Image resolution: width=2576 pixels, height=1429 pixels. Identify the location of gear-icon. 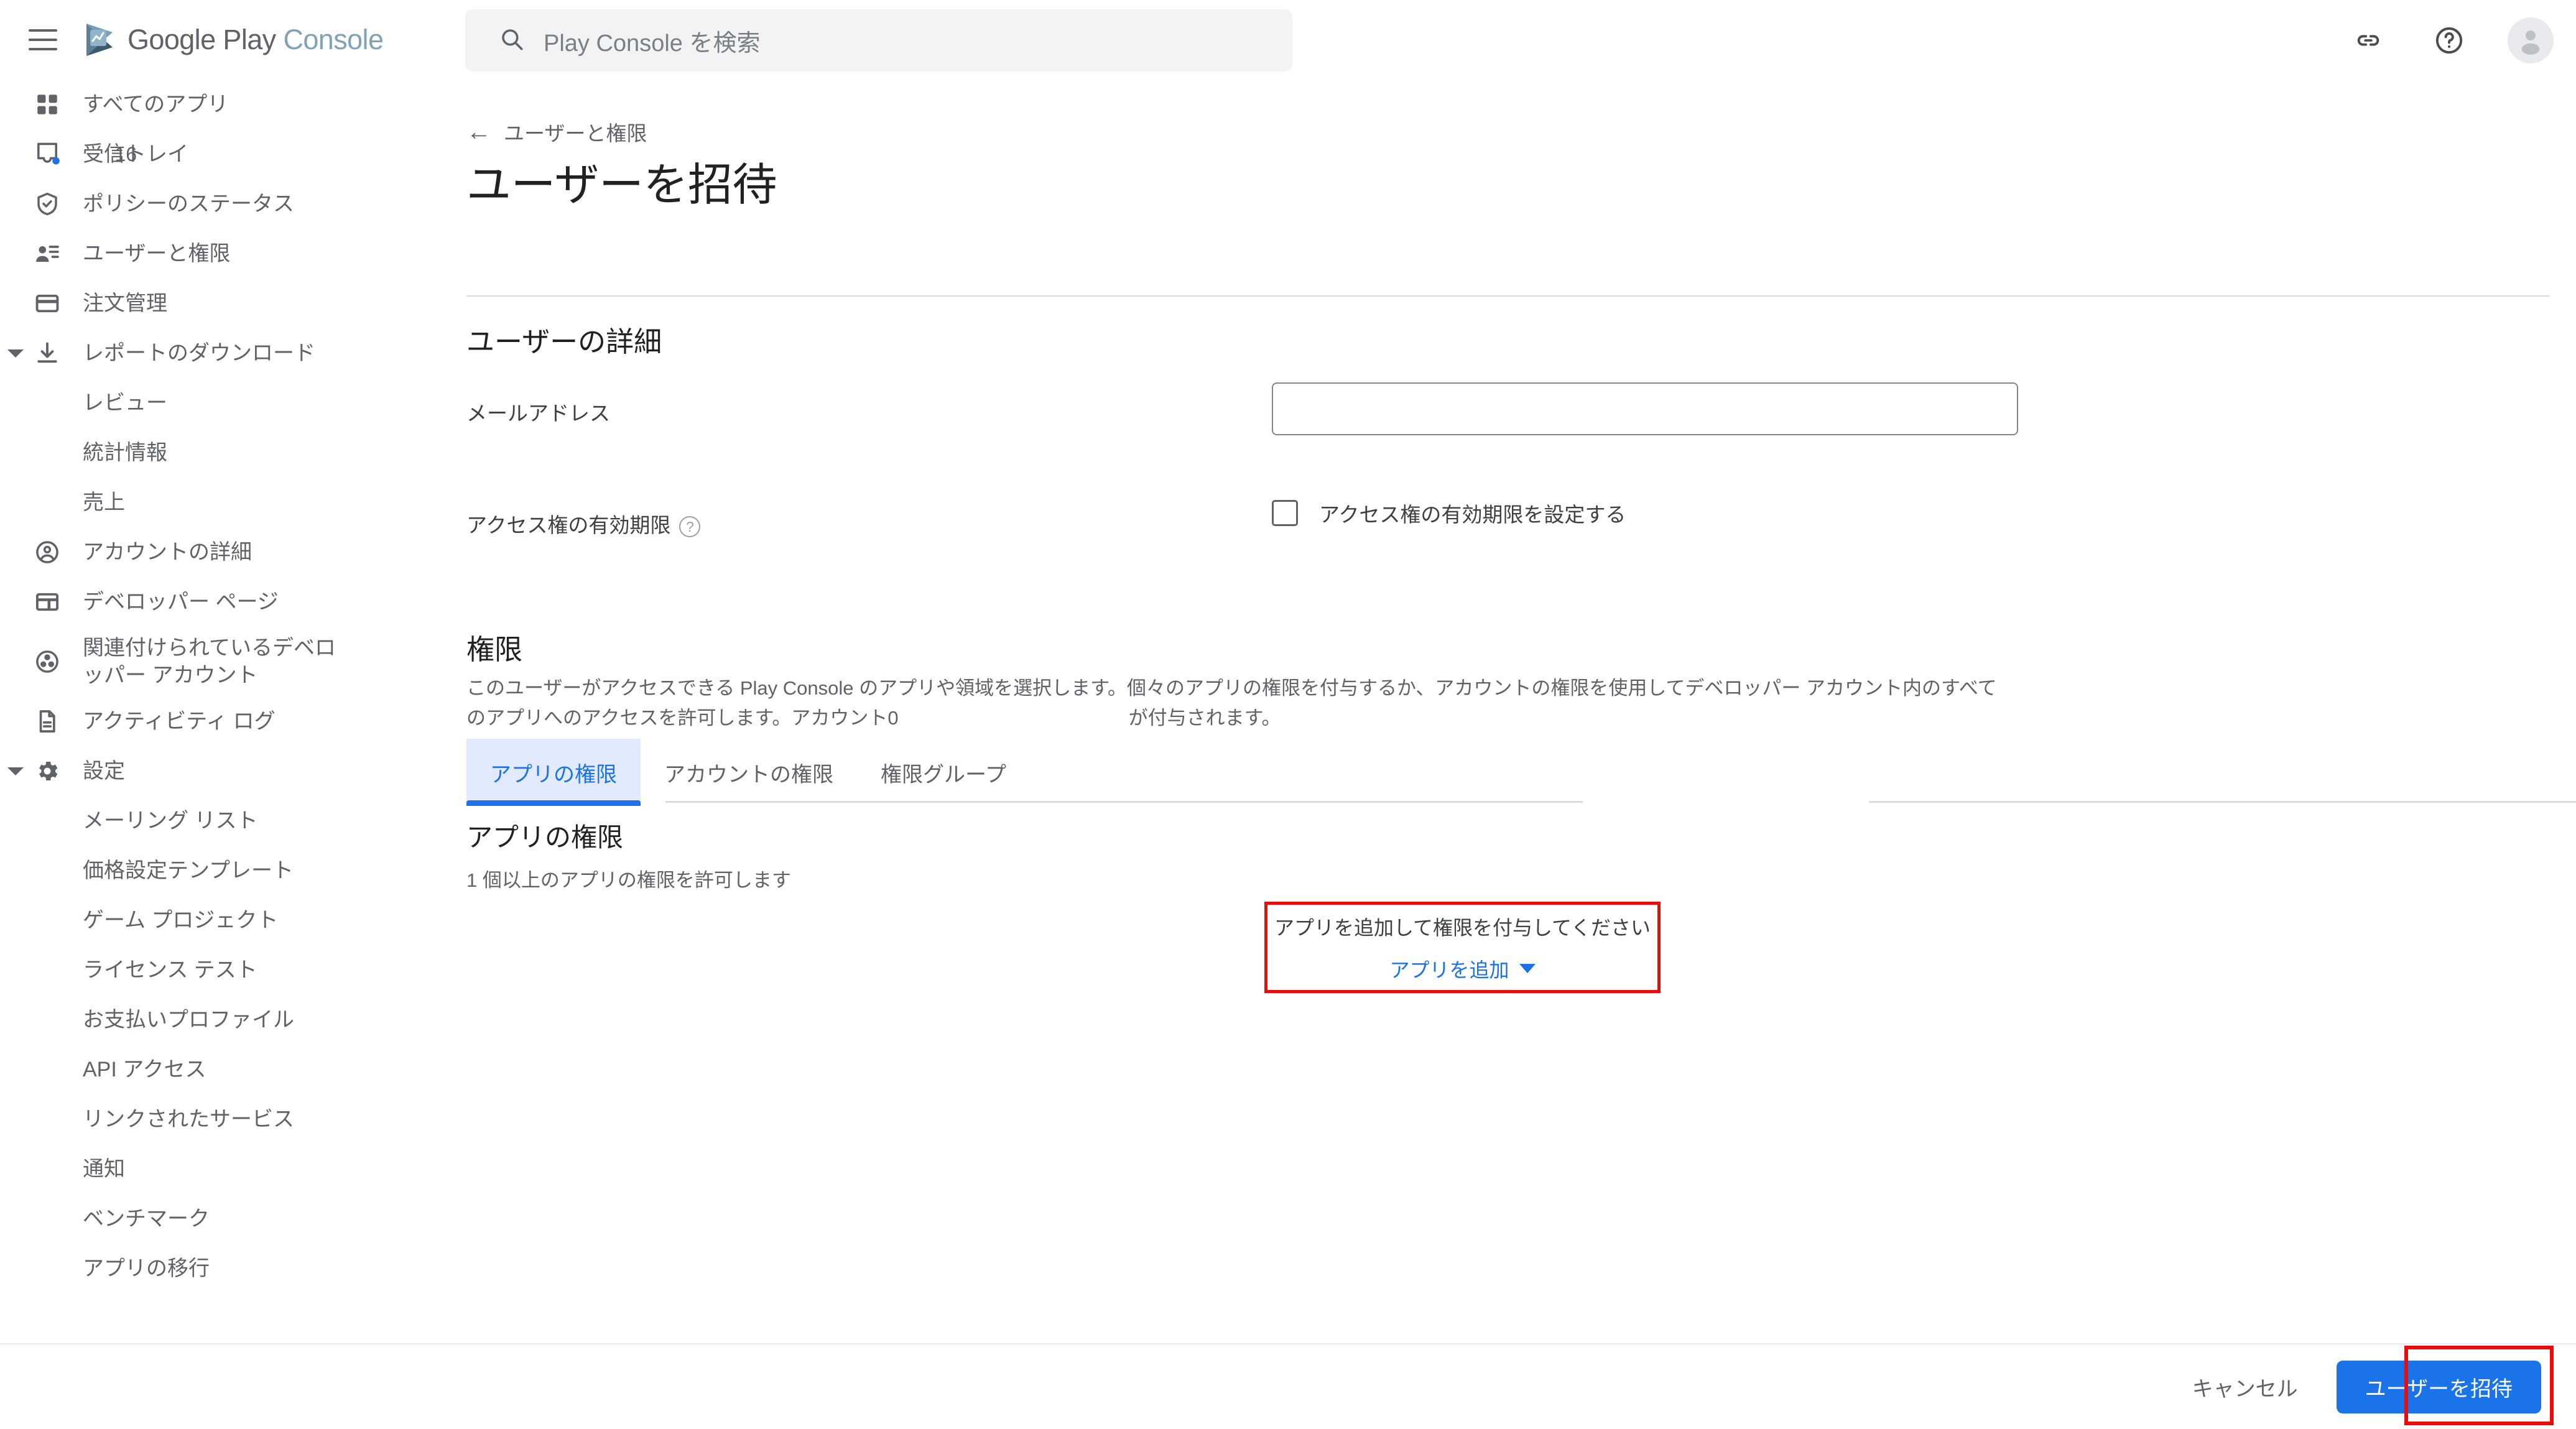
(52, 771).